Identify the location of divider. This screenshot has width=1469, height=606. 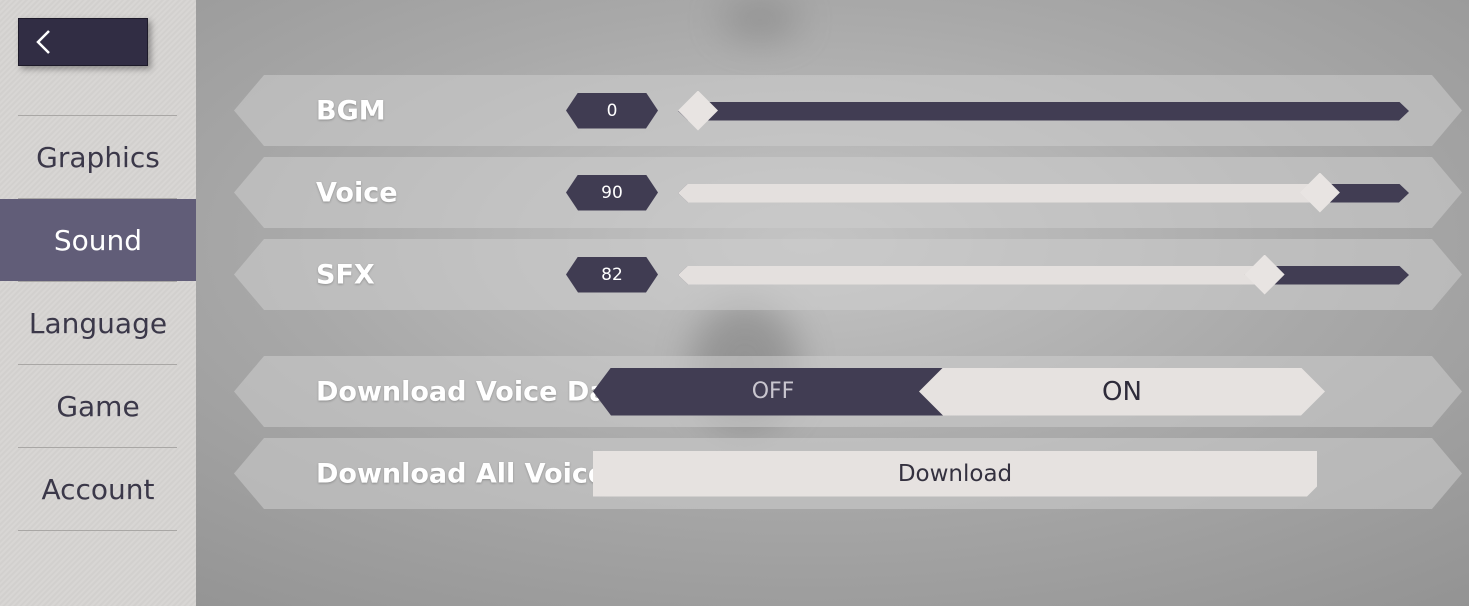
(97, 530).